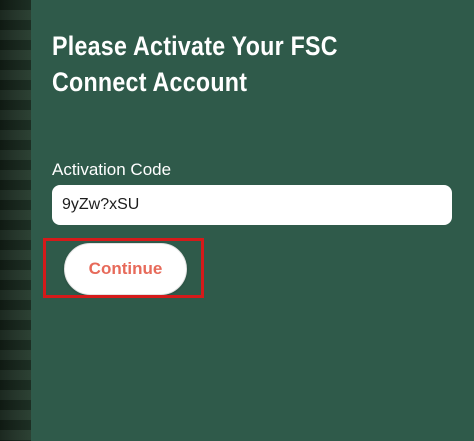 This screenshot has height=441, width=474. I want to click on page-title: Please Activate Your FSC Connect Account, so click(195, 64).